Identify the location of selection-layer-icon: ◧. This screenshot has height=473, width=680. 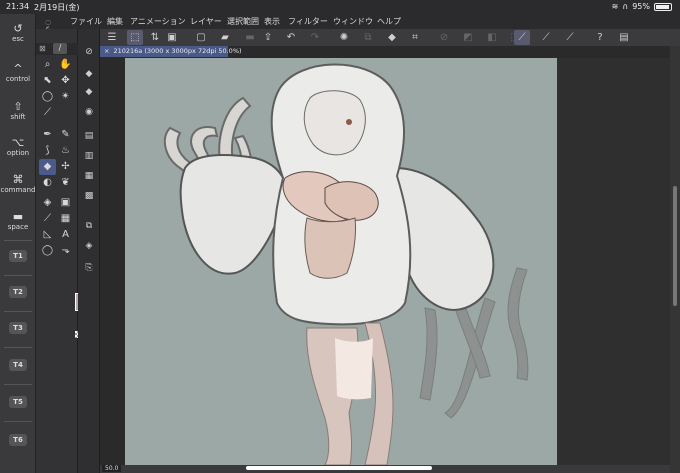
(492, 37).